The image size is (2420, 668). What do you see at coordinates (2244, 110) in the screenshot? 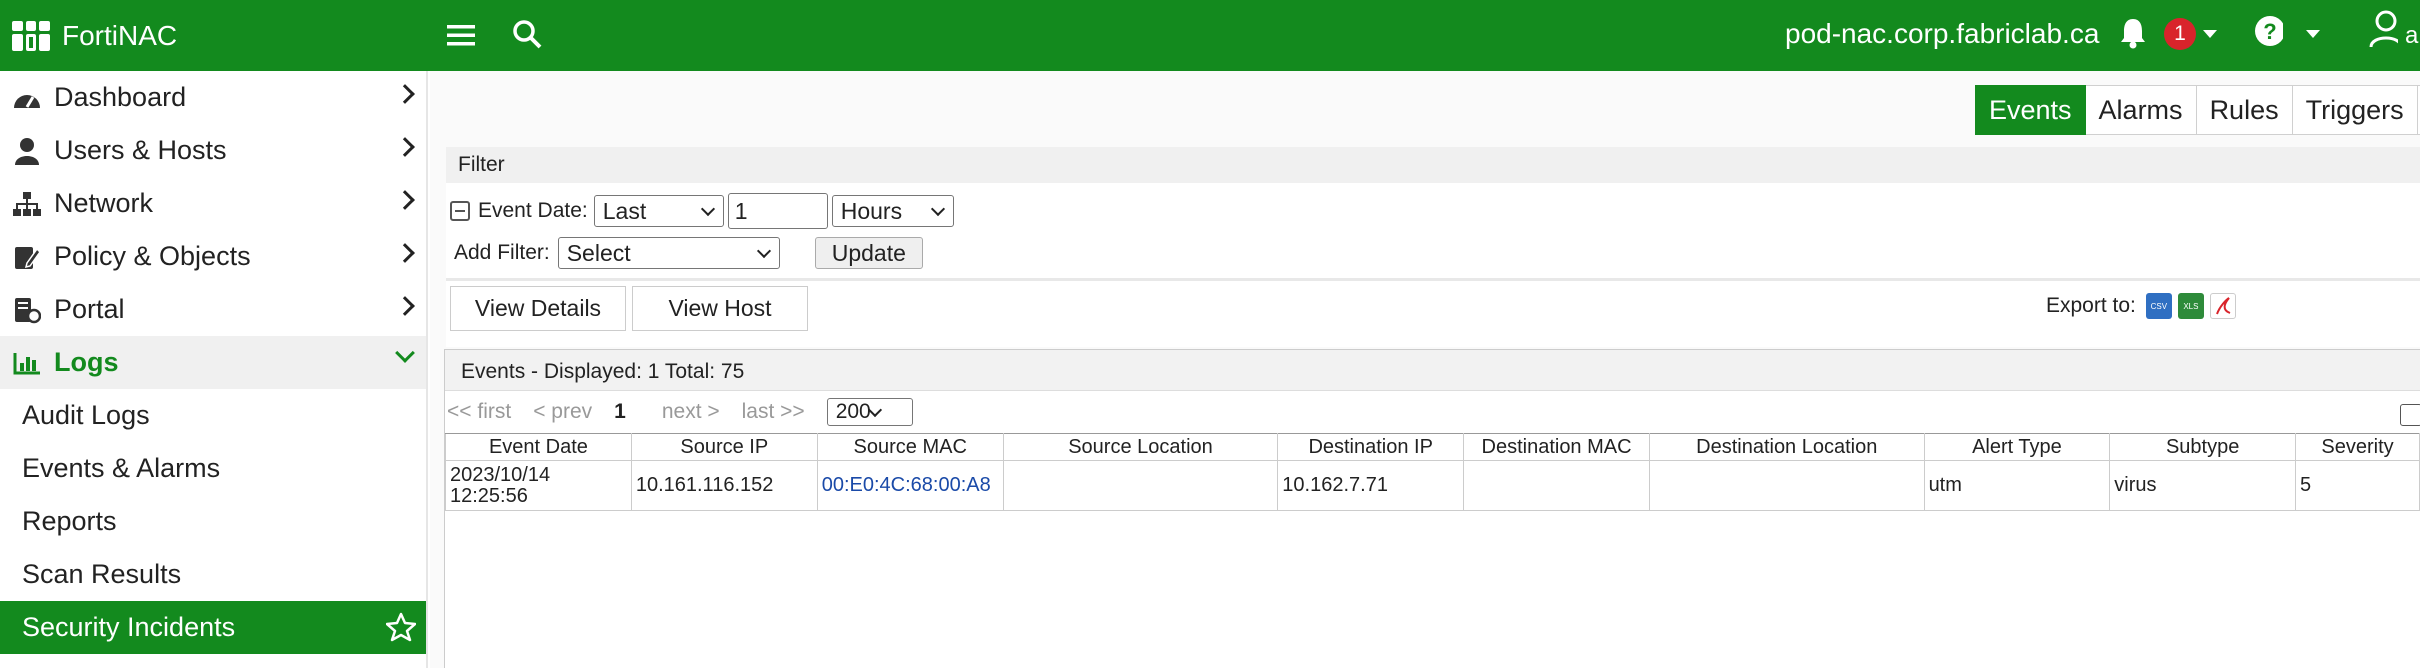
I see `tab-rules: Rules` at bounding box center [2244, 110].